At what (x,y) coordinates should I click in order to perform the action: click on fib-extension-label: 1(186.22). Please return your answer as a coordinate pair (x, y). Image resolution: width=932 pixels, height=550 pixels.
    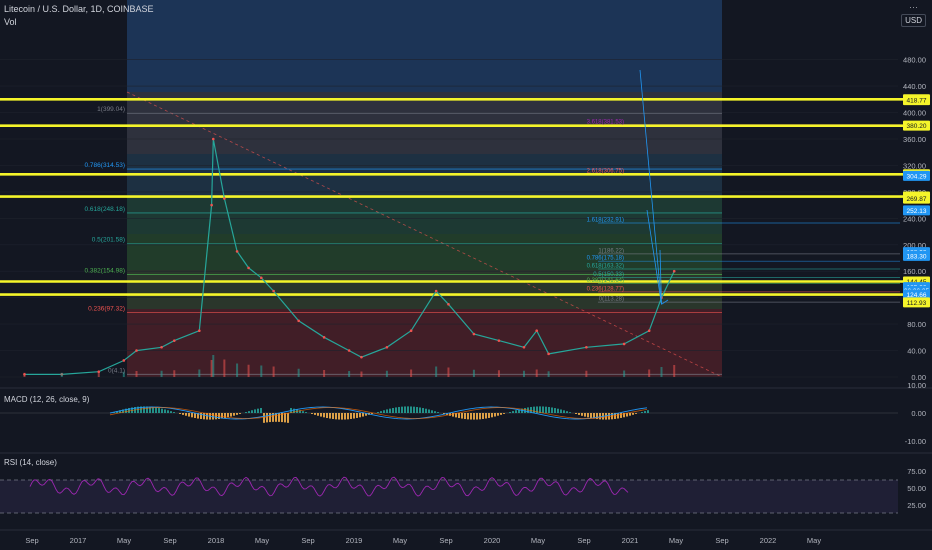
    Looking at the image, I should click on (611, 251).